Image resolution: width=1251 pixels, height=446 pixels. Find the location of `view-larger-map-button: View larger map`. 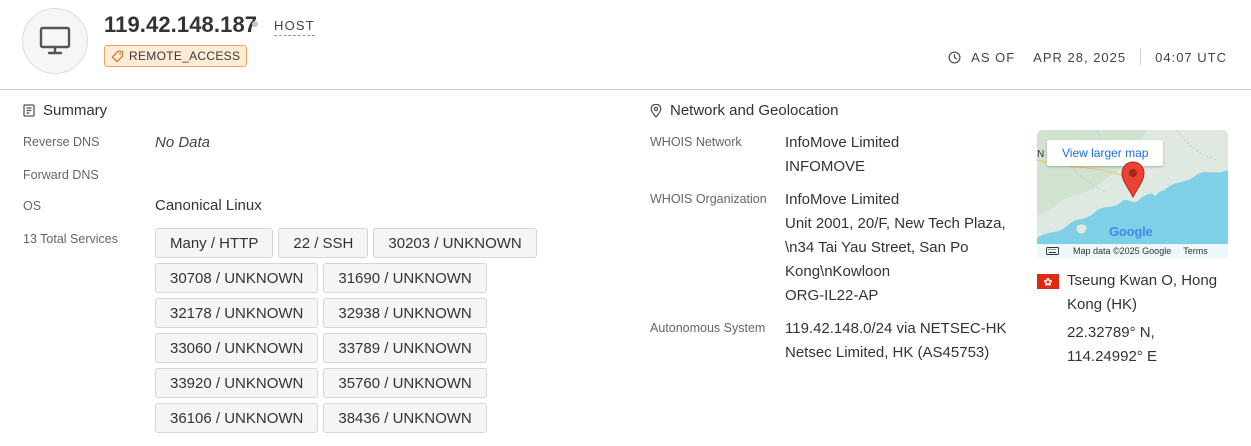

view-larger-map-button: View larger map is located at coordinates (1105, 153).